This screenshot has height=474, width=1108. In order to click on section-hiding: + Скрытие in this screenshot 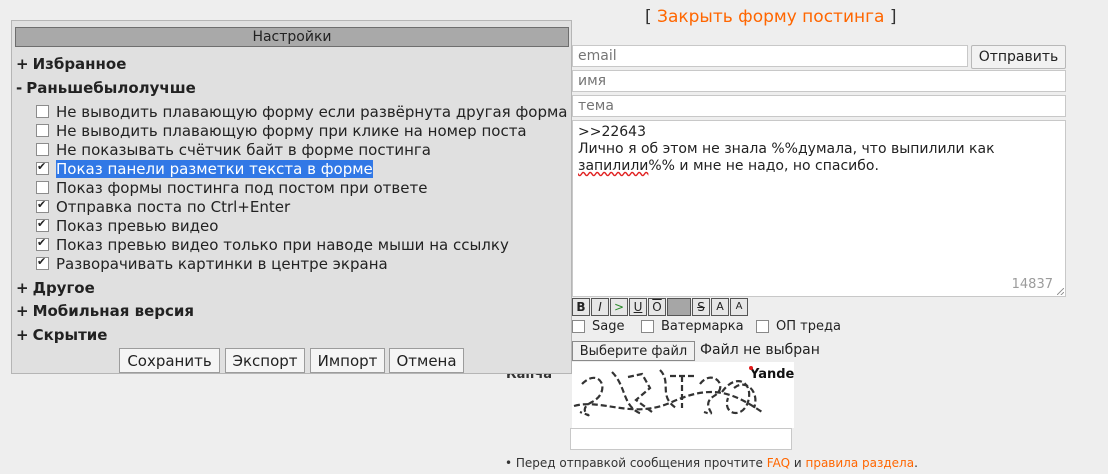, I will do `click(61, 335)`.